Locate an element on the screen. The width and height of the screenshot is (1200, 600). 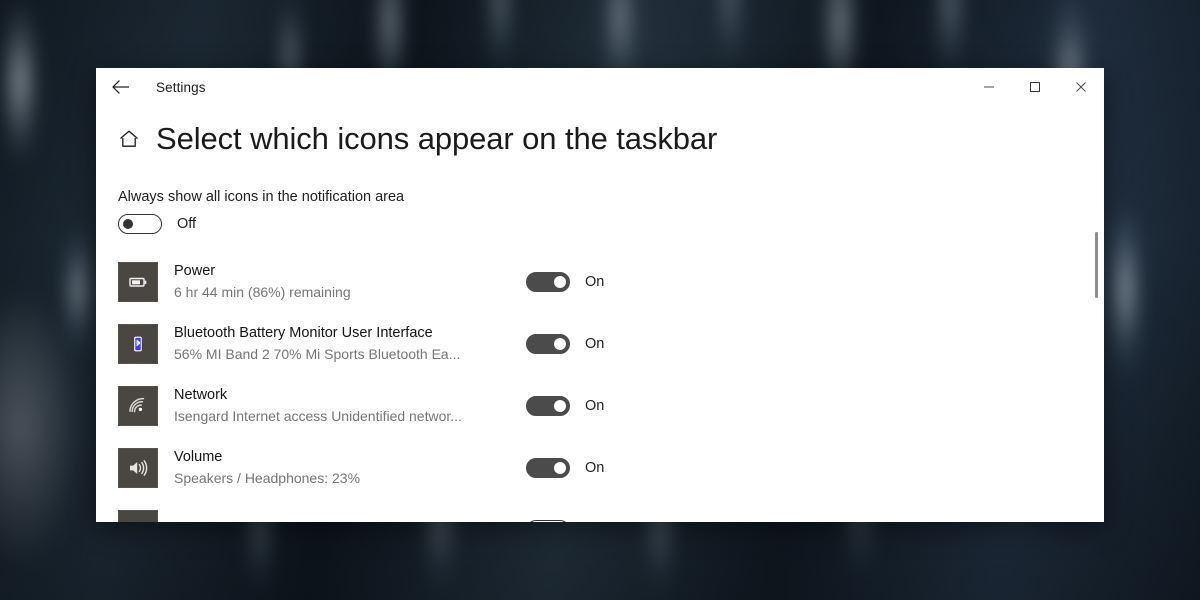
always-show-all-icons-toggle is located at coordinates (140, 224).